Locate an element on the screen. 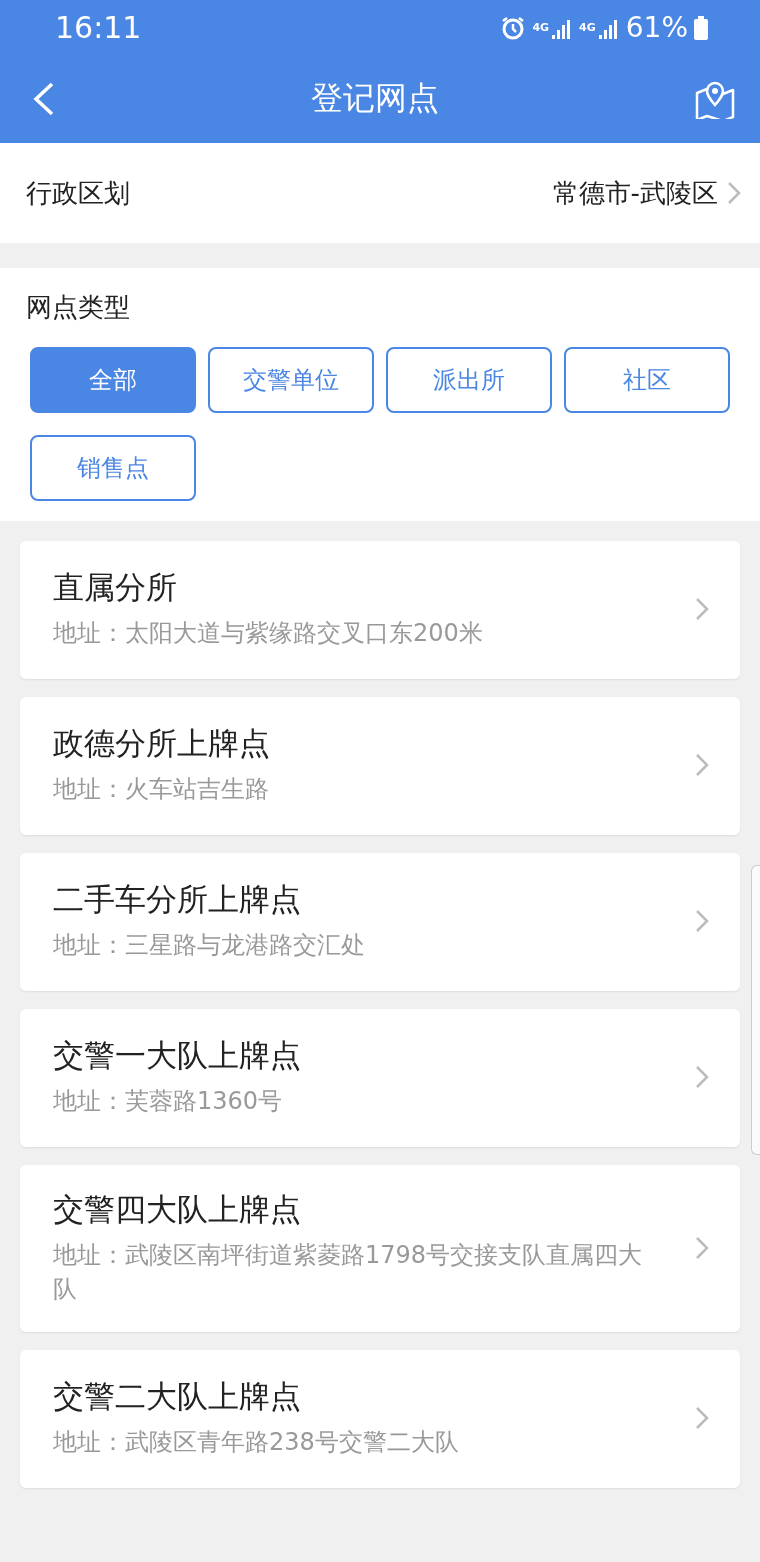  site-card: 交警四大队上牌点 地址：武陵区南坪街道紫菱路1798号交接支队直属四大队 is located at coordinates (380, 1249).